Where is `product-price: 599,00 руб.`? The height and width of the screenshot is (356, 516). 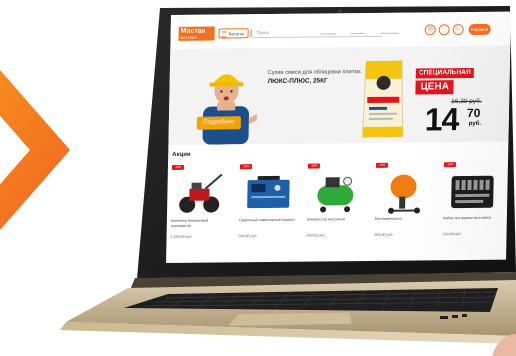
product-price: 599,00 руб. is located at coordinates (248, 236).